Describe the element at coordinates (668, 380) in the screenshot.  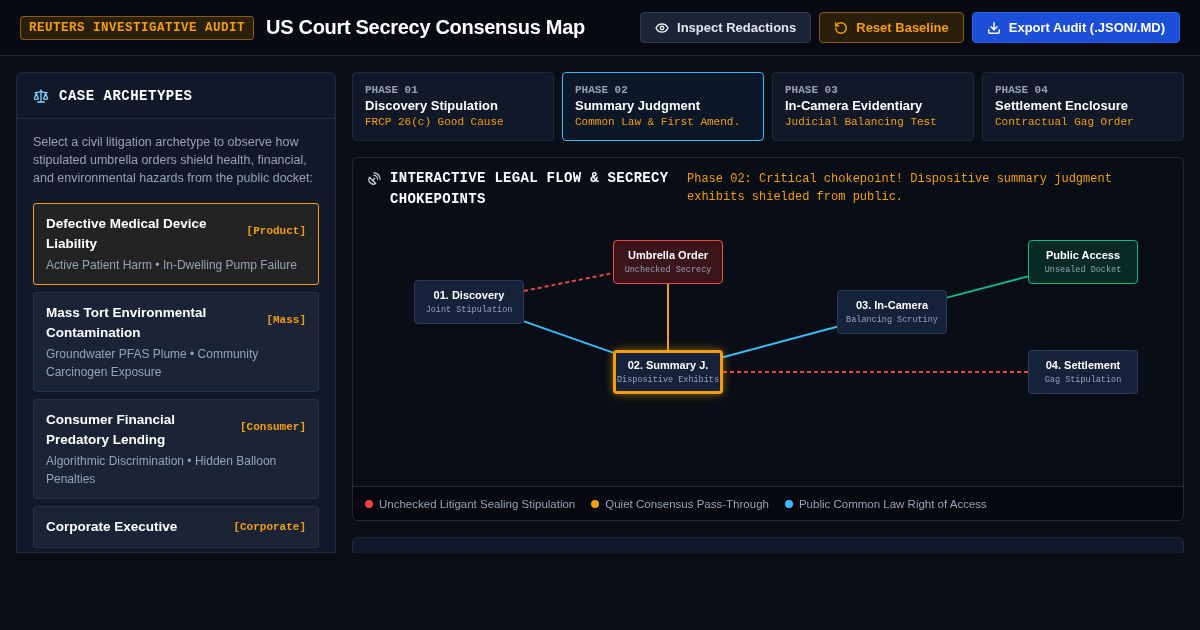
I see `node-subtitle: Dispositive Exhibits` at that location.